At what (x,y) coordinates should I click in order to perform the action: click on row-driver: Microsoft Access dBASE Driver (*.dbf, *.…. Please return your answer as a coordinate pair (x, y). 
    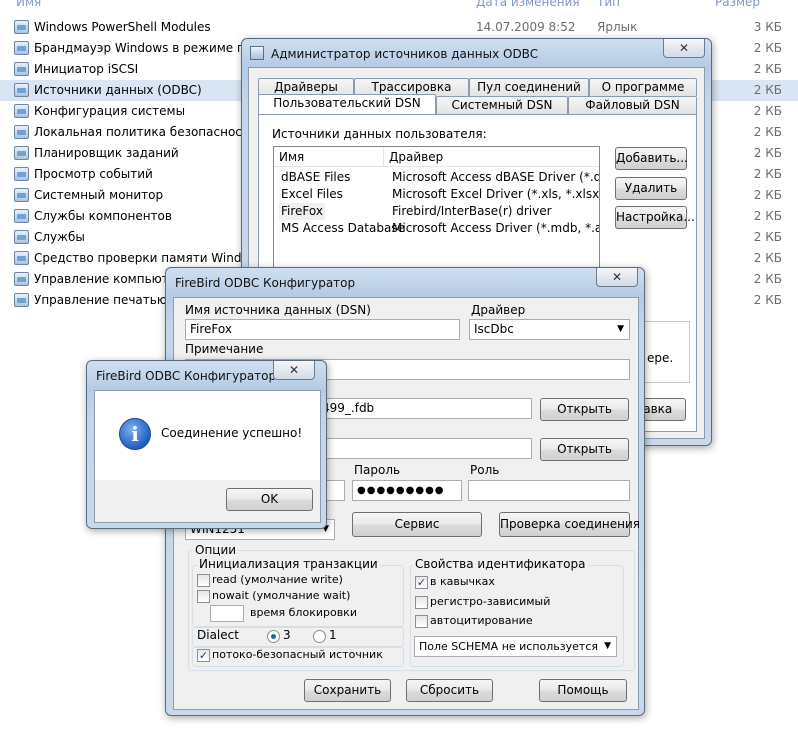
    Looking at the image, I should click on (495, 177).